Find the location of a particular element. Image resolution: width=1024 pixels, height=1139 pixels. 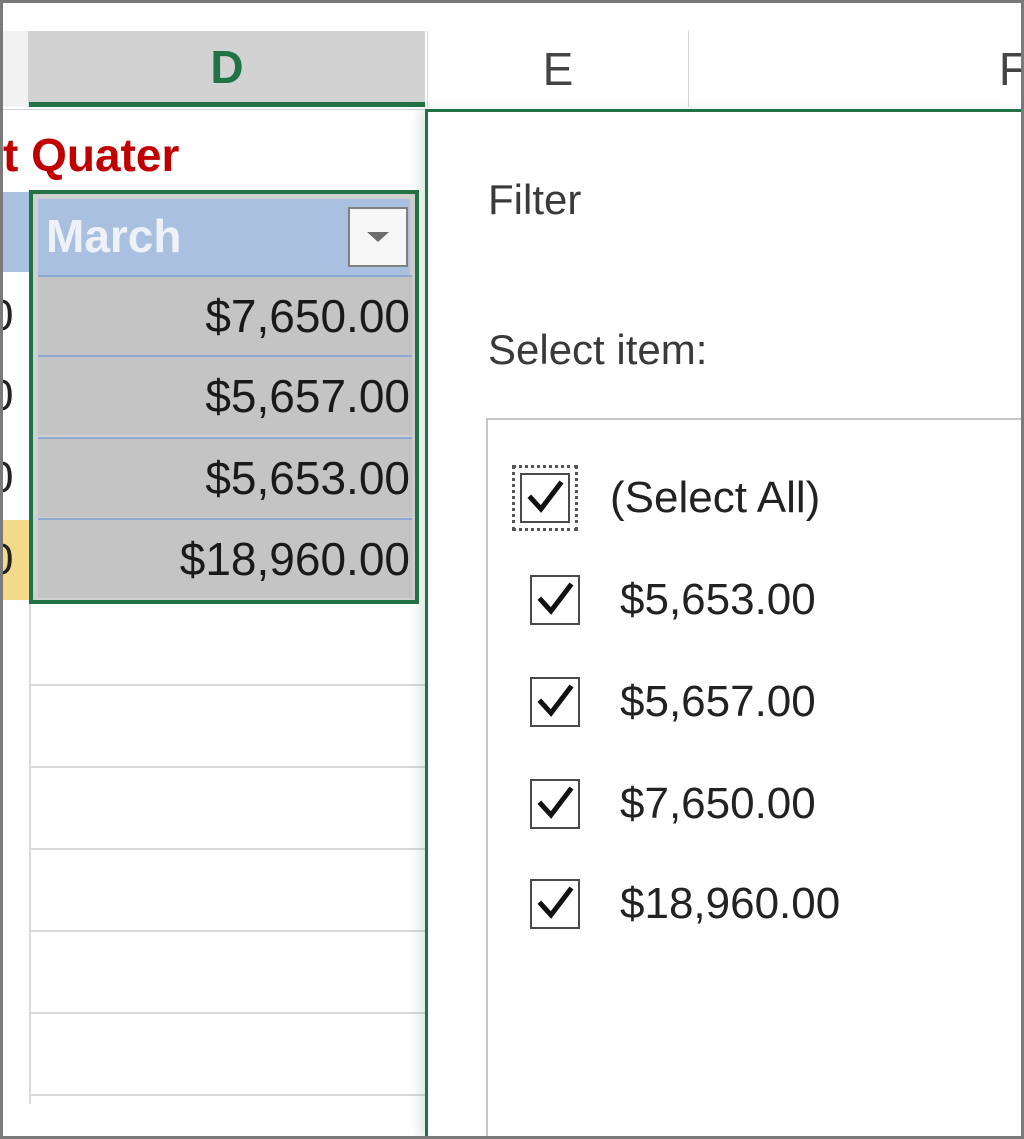

table-row-total: $18,960.00 is located at coordinates (225, 558).